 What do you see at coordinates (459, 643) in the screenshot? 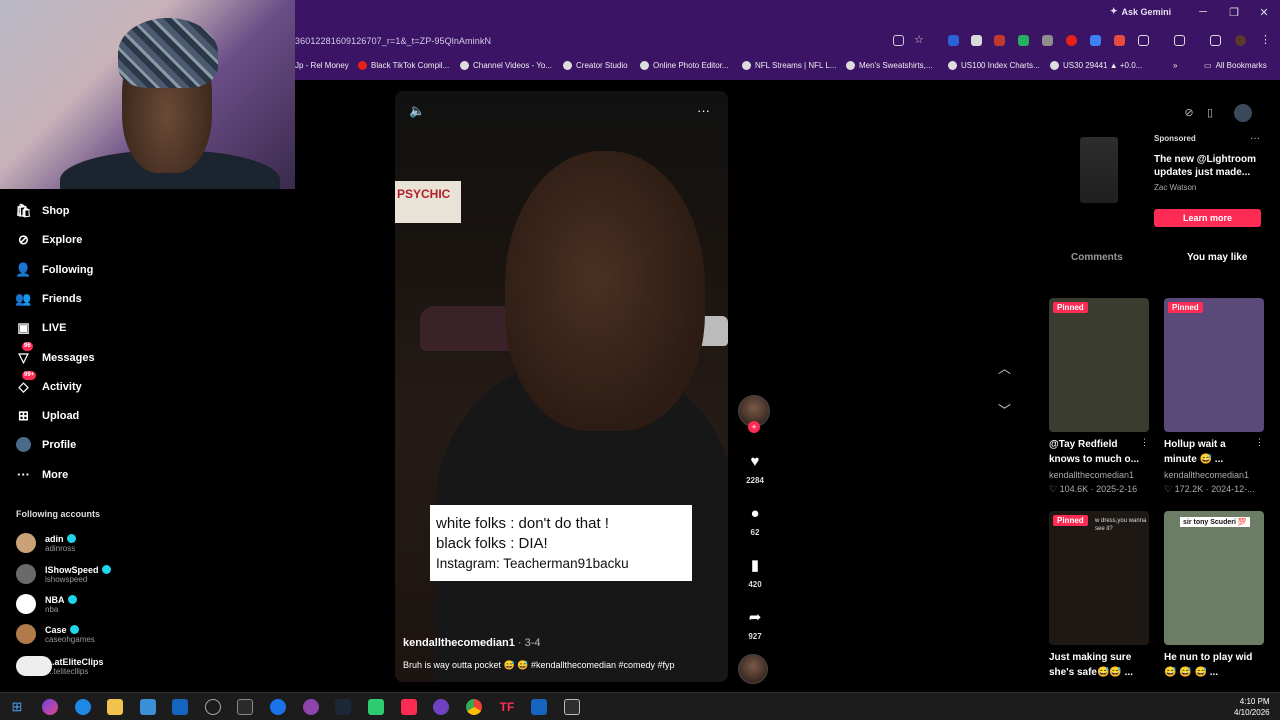
I see `video-author-name: kendallthecomedian1` at bounding box center [459, 643].